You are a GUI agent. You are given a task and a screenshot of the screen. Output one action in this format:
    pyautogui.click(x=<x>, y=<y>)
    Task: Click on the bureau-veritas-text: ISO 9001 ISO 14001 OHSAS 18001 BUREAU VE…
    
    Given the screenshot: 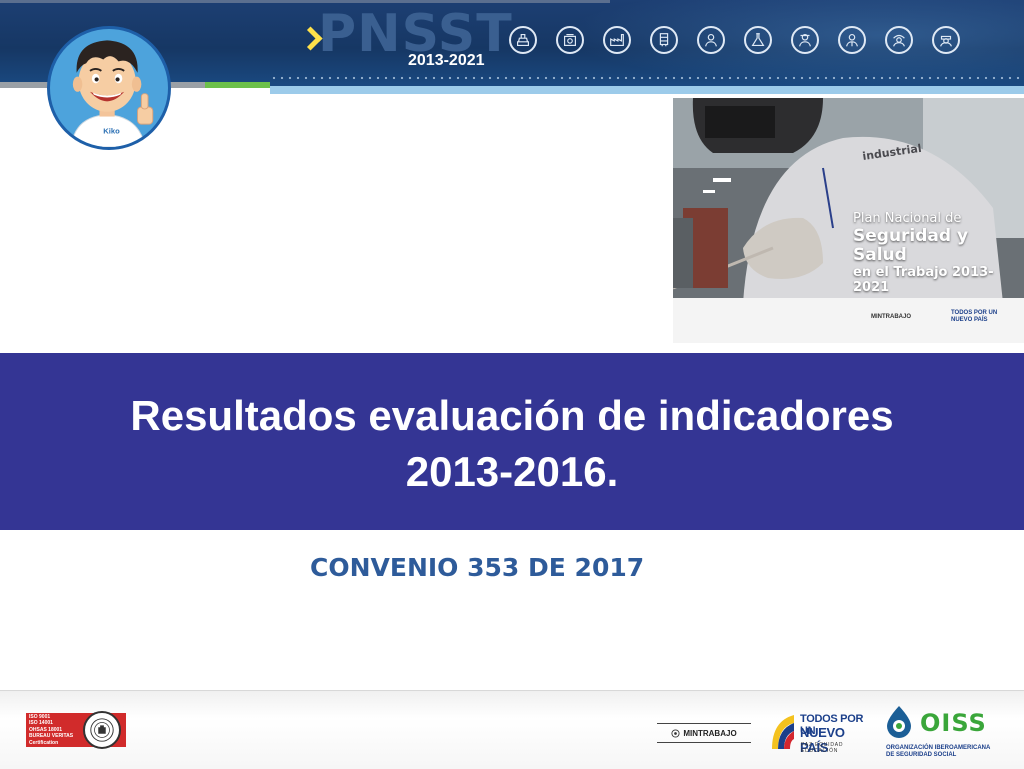 What is the action you would take?
    pyautogui.click(x=53, y=730)
    